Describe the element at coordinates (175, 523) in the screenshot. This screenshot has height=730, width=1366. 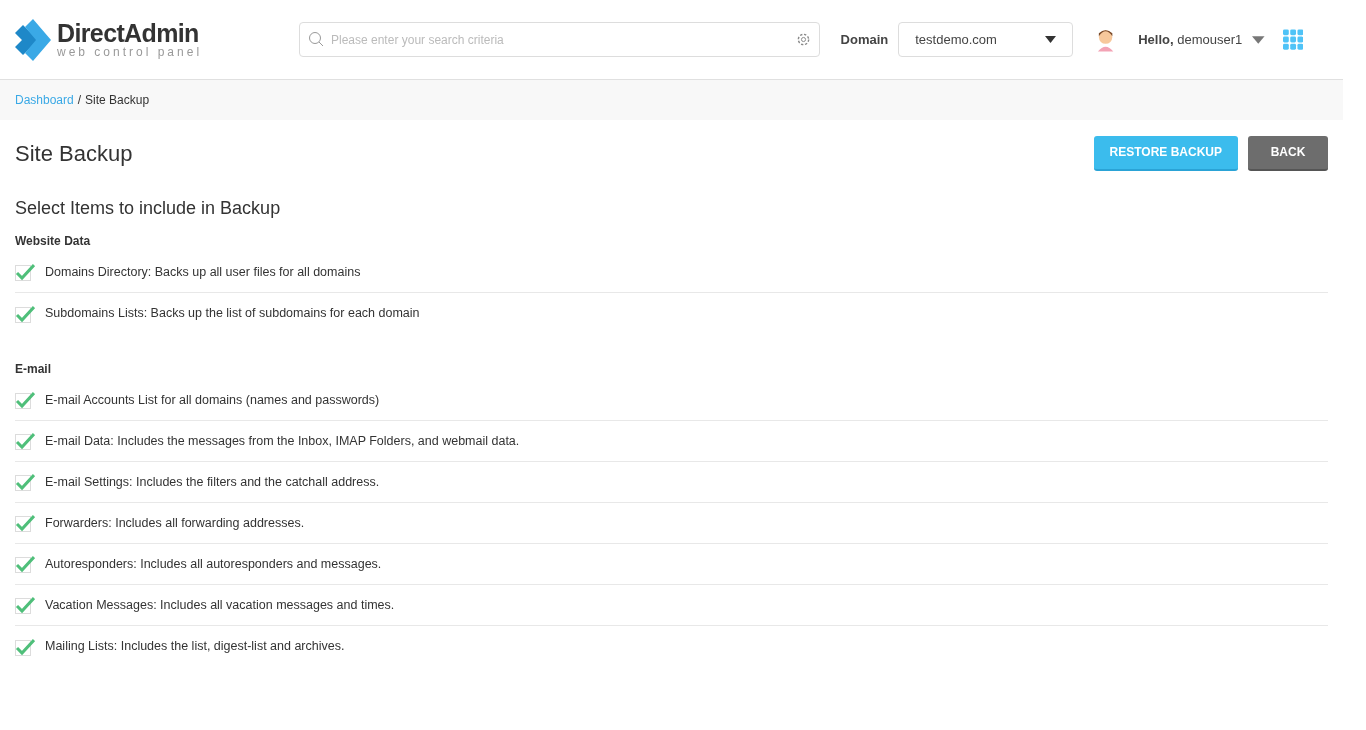
I see `option-label: Forwarders: Includes all forwarding addresses.` at that location.